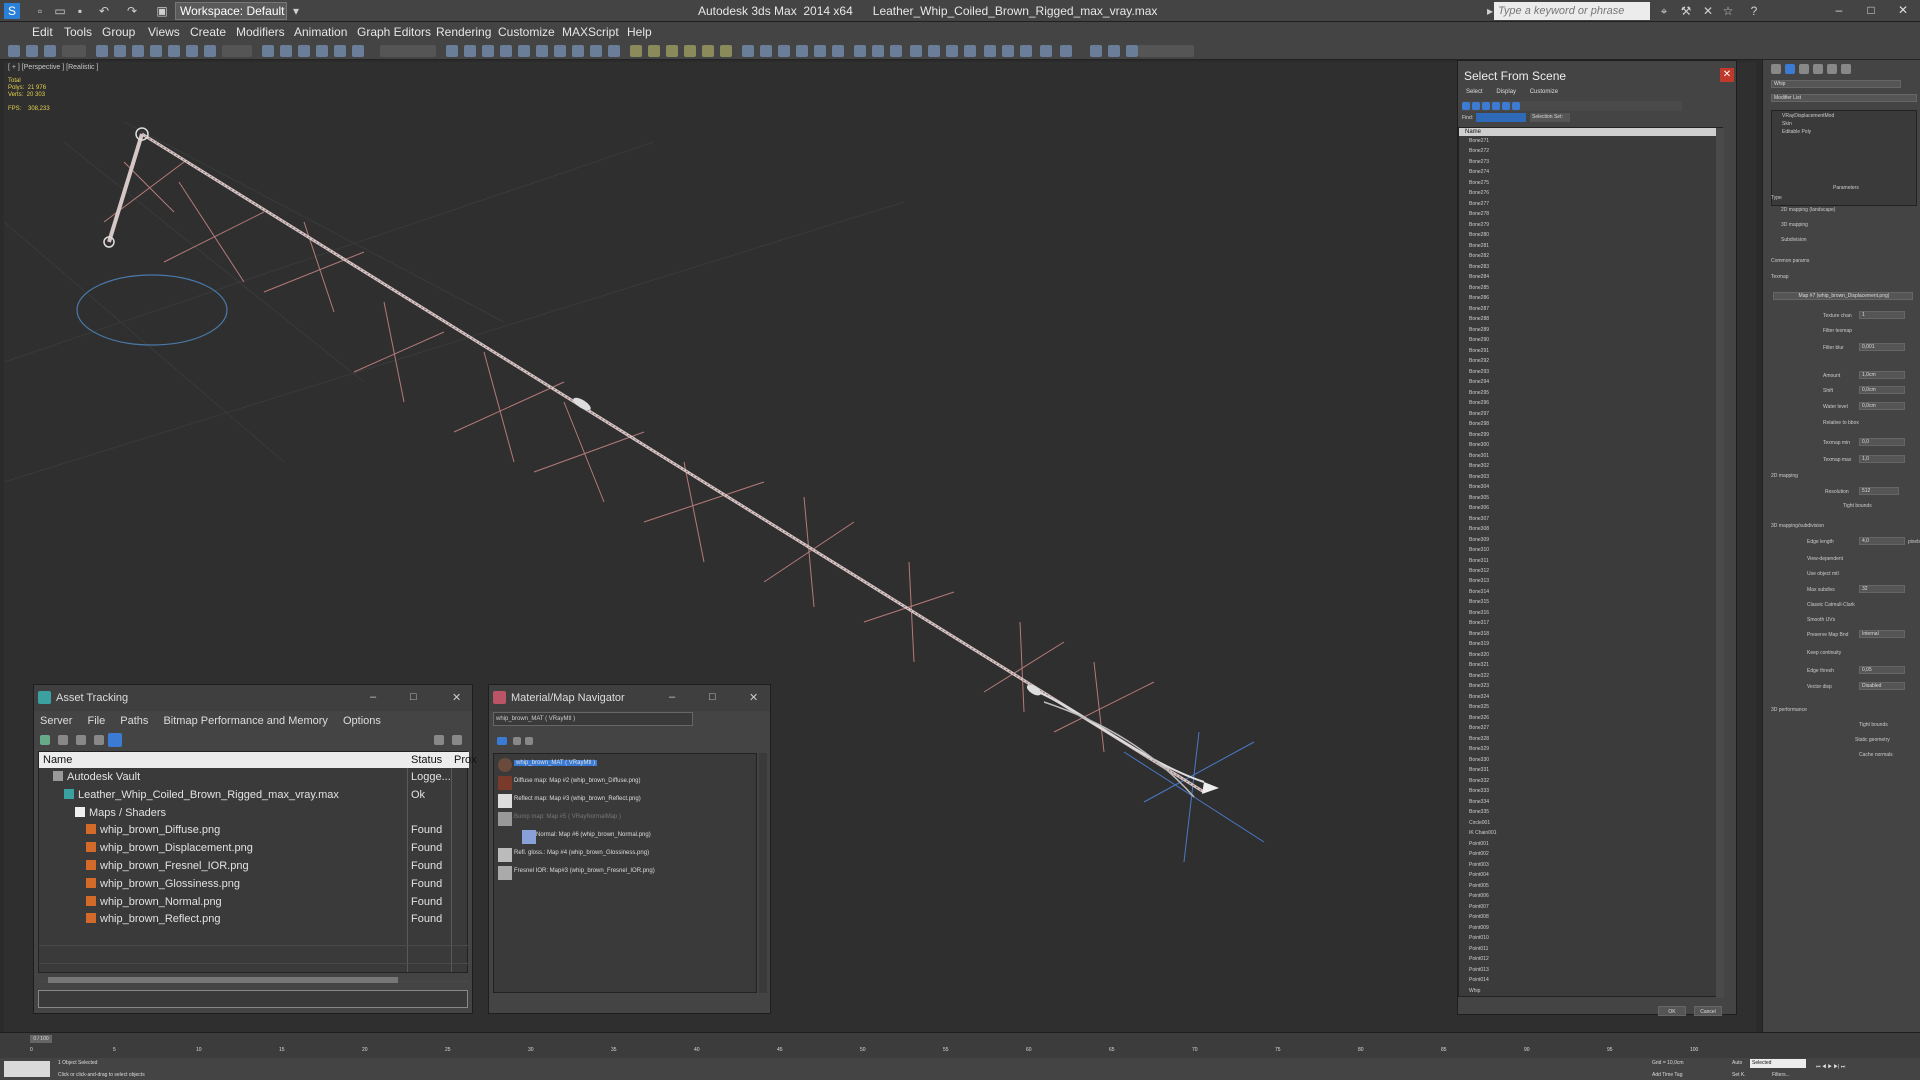 Image resolution: width=1920 pixels, height=1080 pixels. What do you see at coordinates (358, 51) in the screenshot?
I see `spinner-snap-icon` at bounding box center [358, 51].